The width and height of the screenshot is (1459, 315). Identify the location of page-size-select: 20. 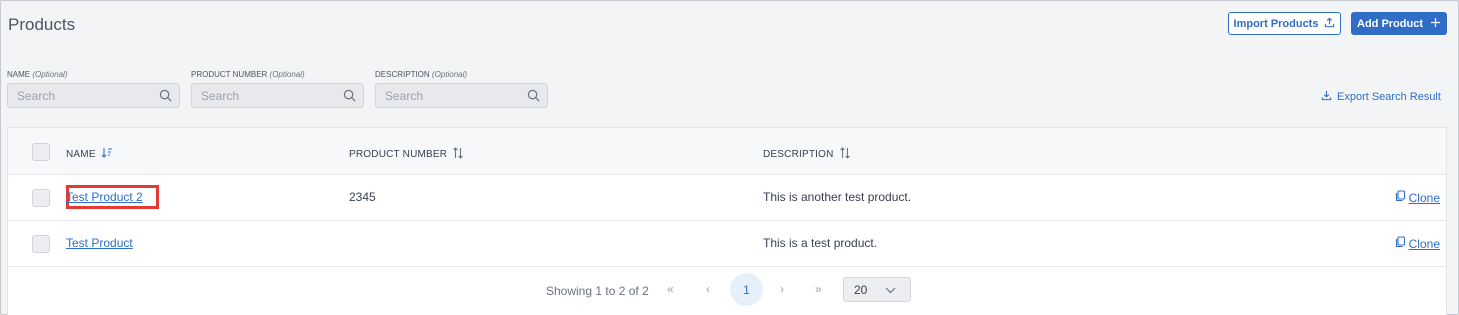
(877, 289).